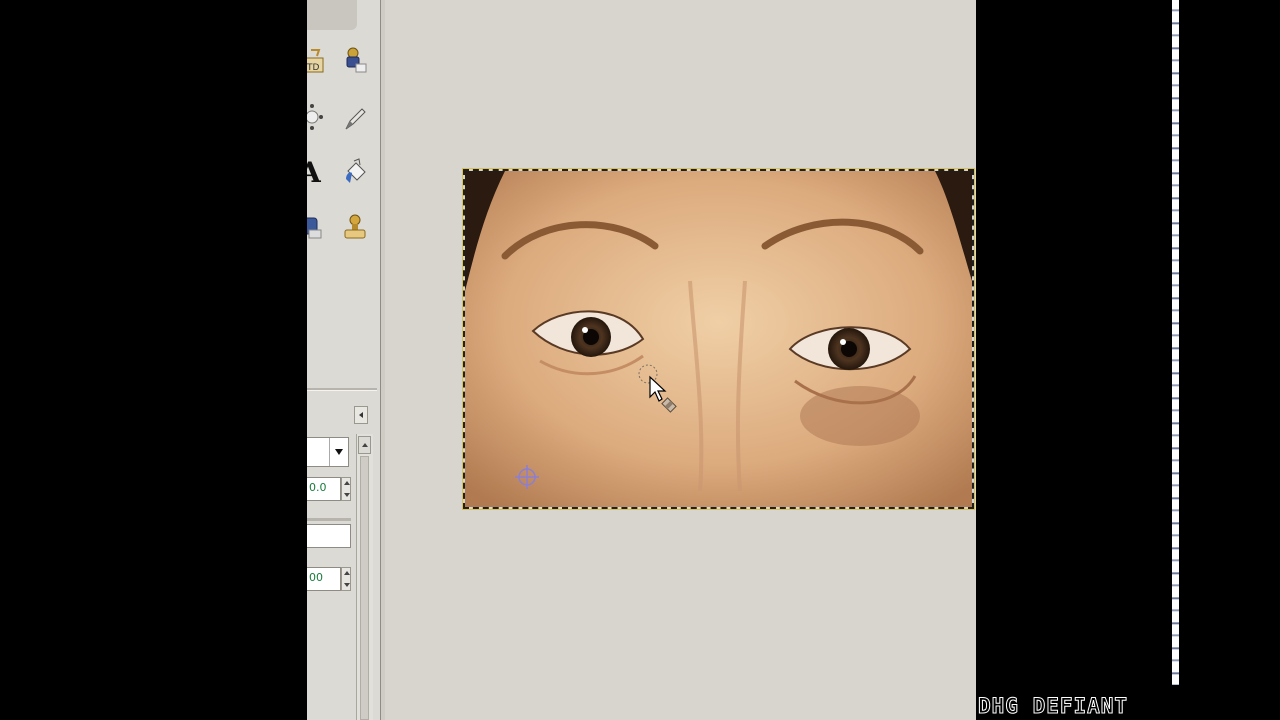 The height and width of the screenshot is (720, 1280). I want to click on brush-field, so click(329, 536).